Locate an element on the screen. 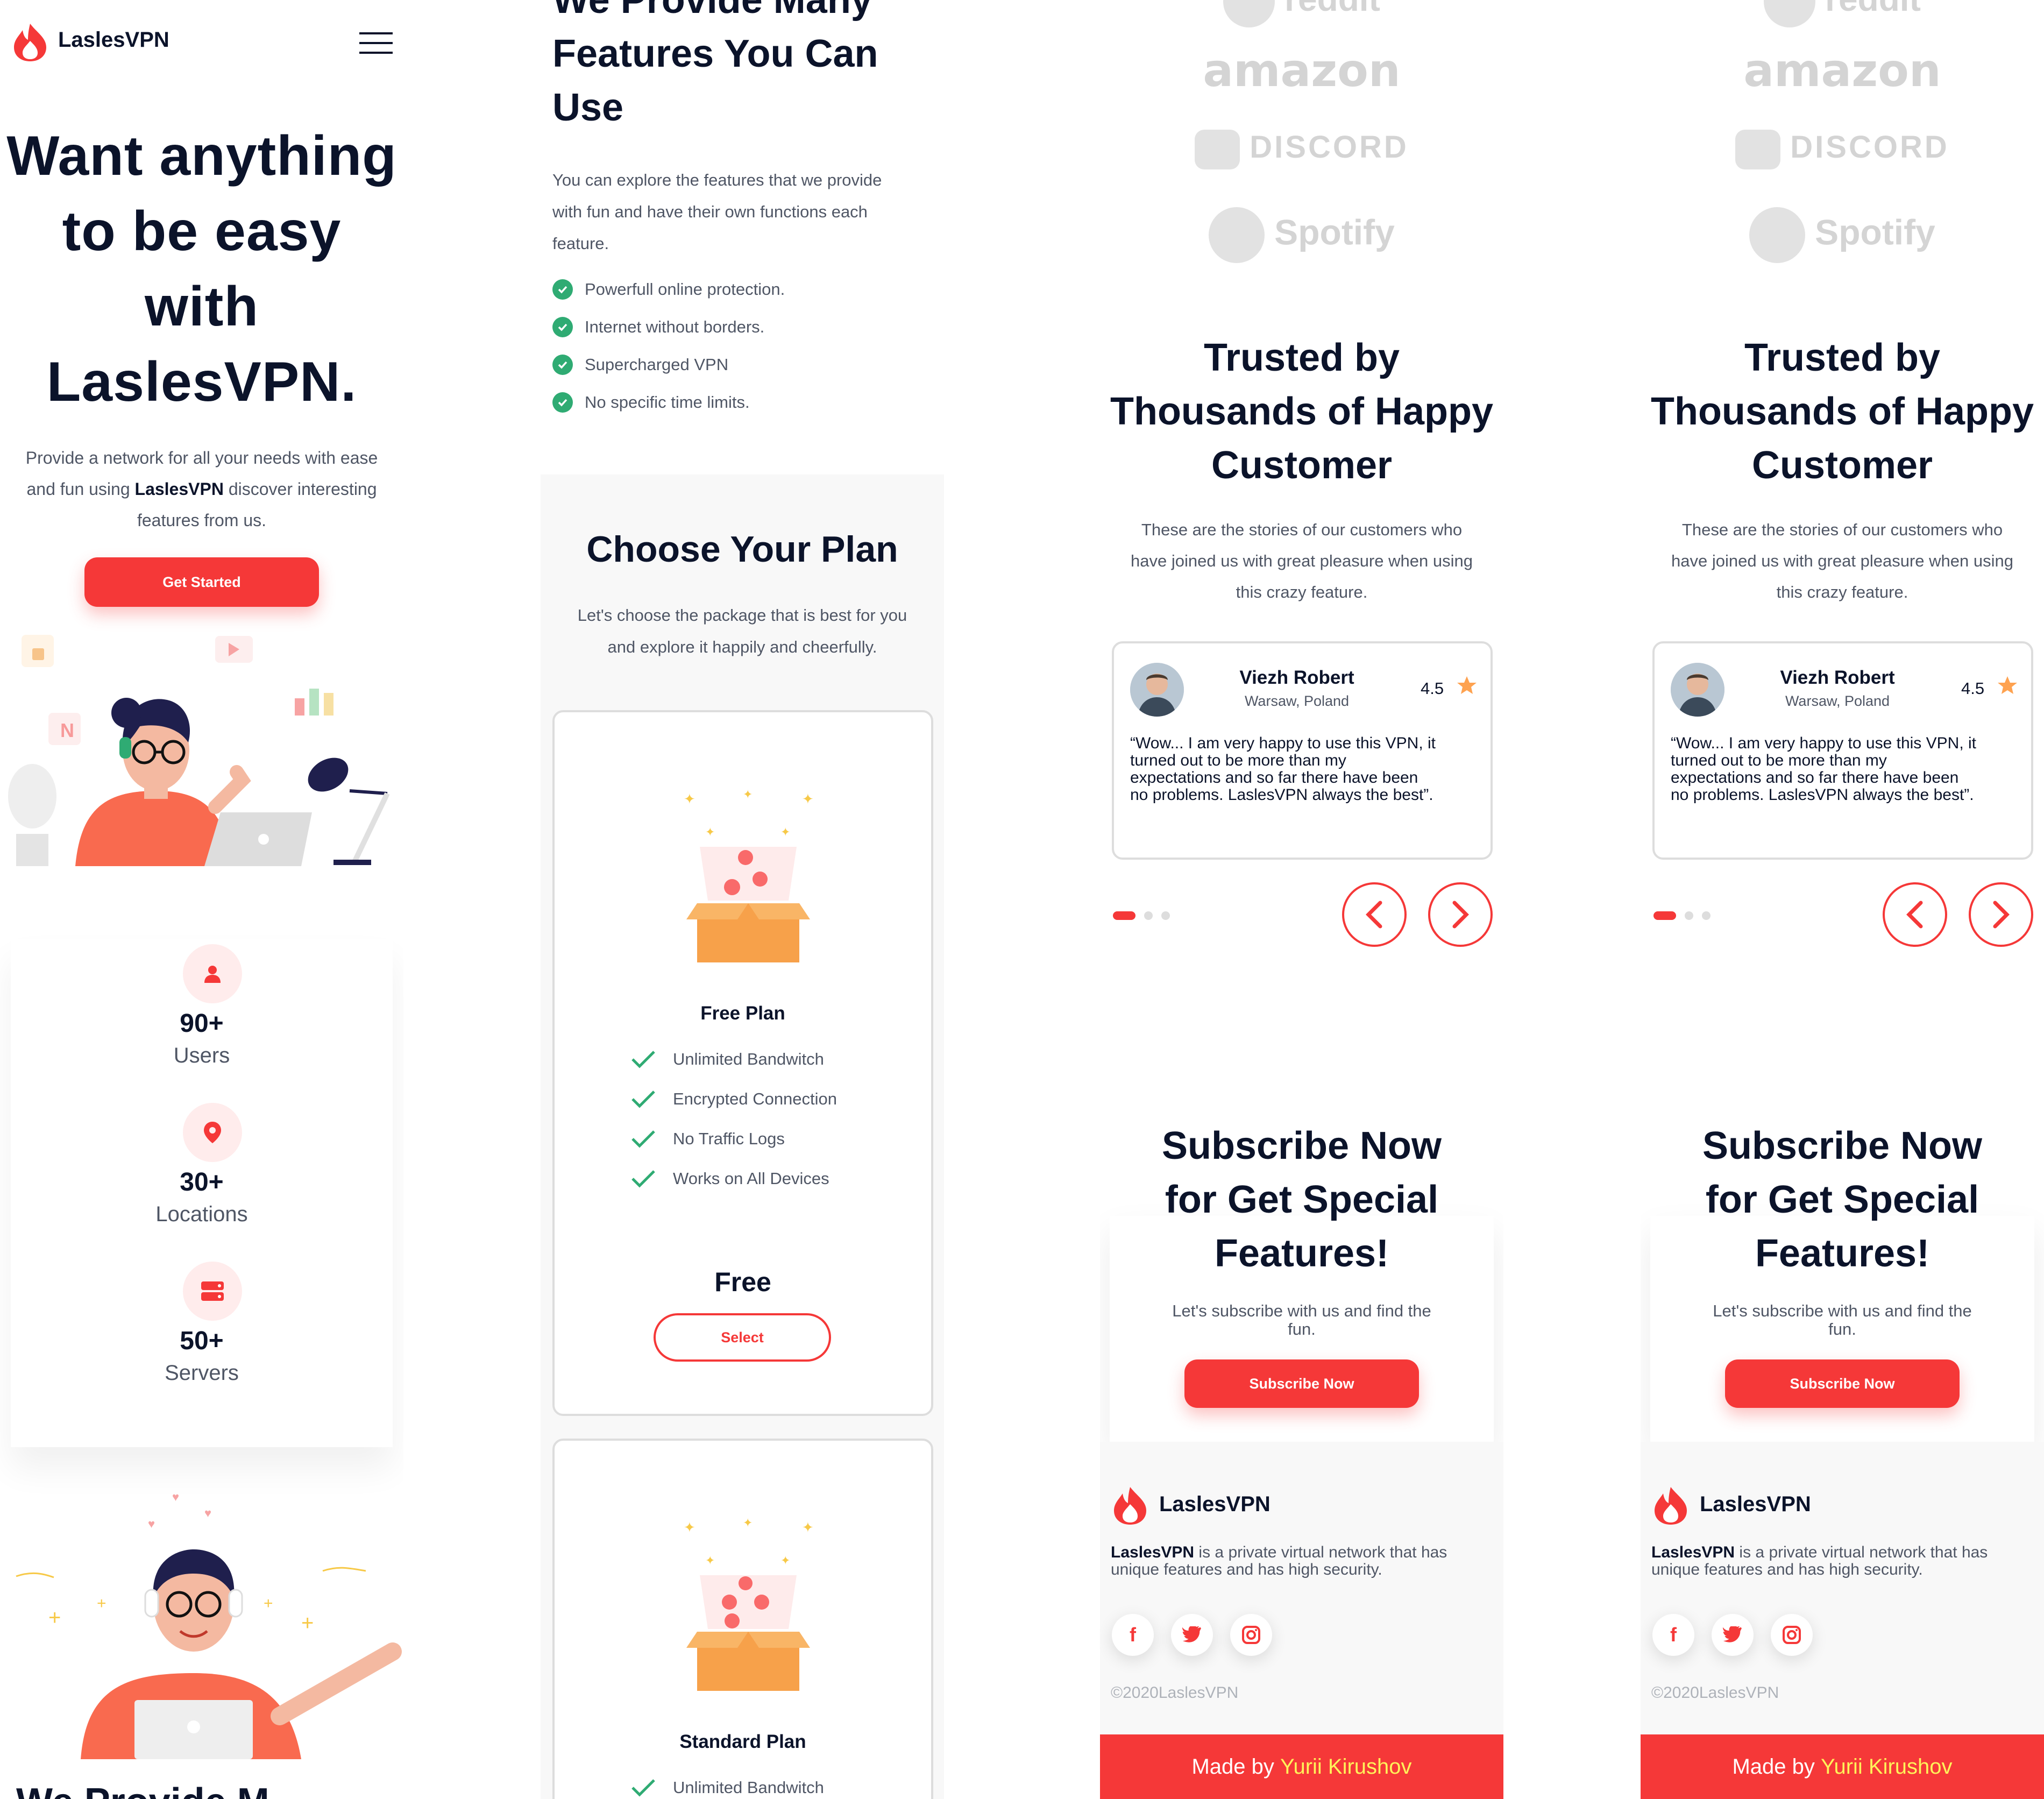 The width and height of the screenshot is (2044, 1799). logo-text: LaslesVPN is located at coordinates (114, 40).